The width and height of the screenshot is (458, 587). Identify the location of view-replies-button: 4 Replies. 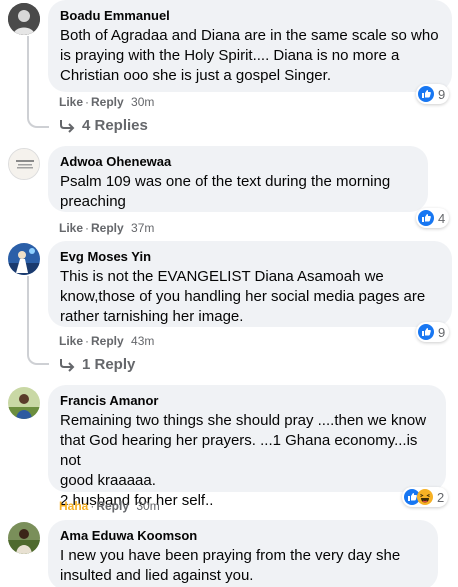
(104, 125).